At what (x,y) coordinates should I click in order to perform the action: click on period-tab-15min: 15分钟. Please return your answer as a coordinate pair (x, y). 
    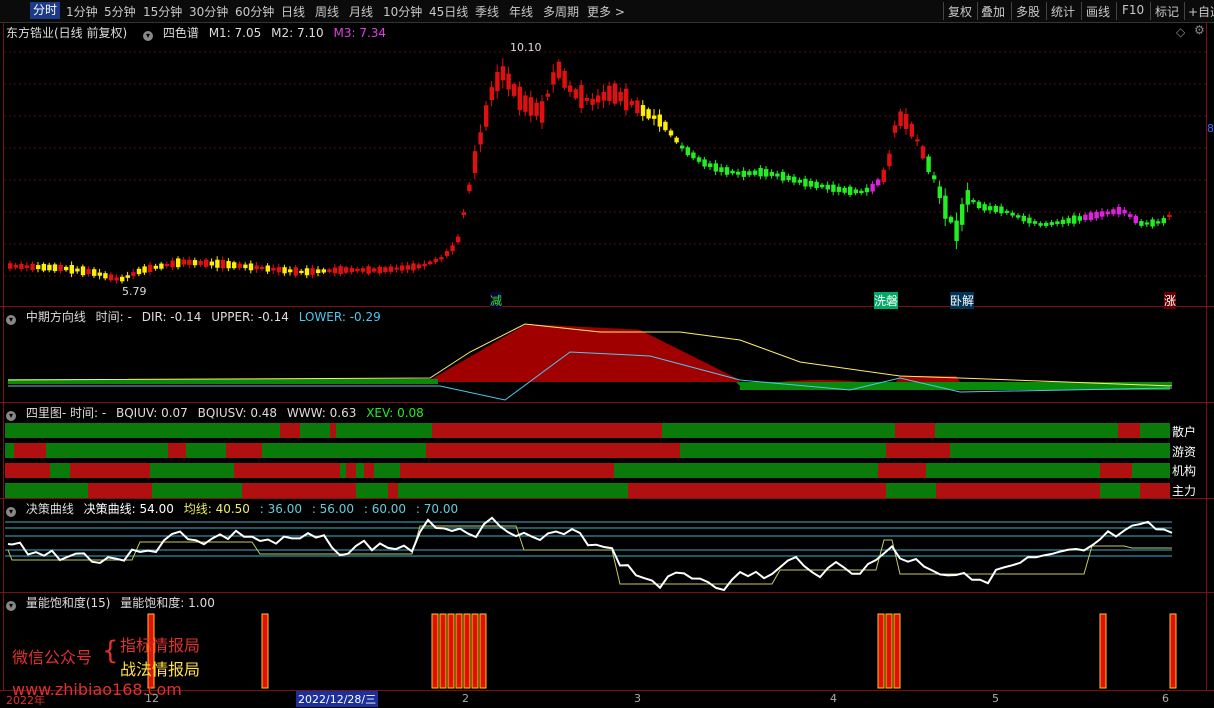
    Looking at the image, I should click on (162, 11).